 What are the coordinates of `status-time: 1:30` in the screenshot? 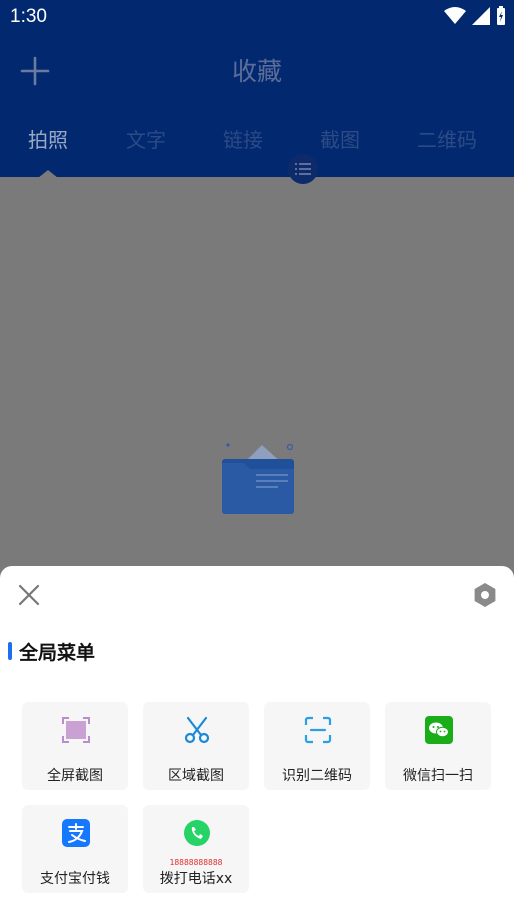 It's located at (28, 16).